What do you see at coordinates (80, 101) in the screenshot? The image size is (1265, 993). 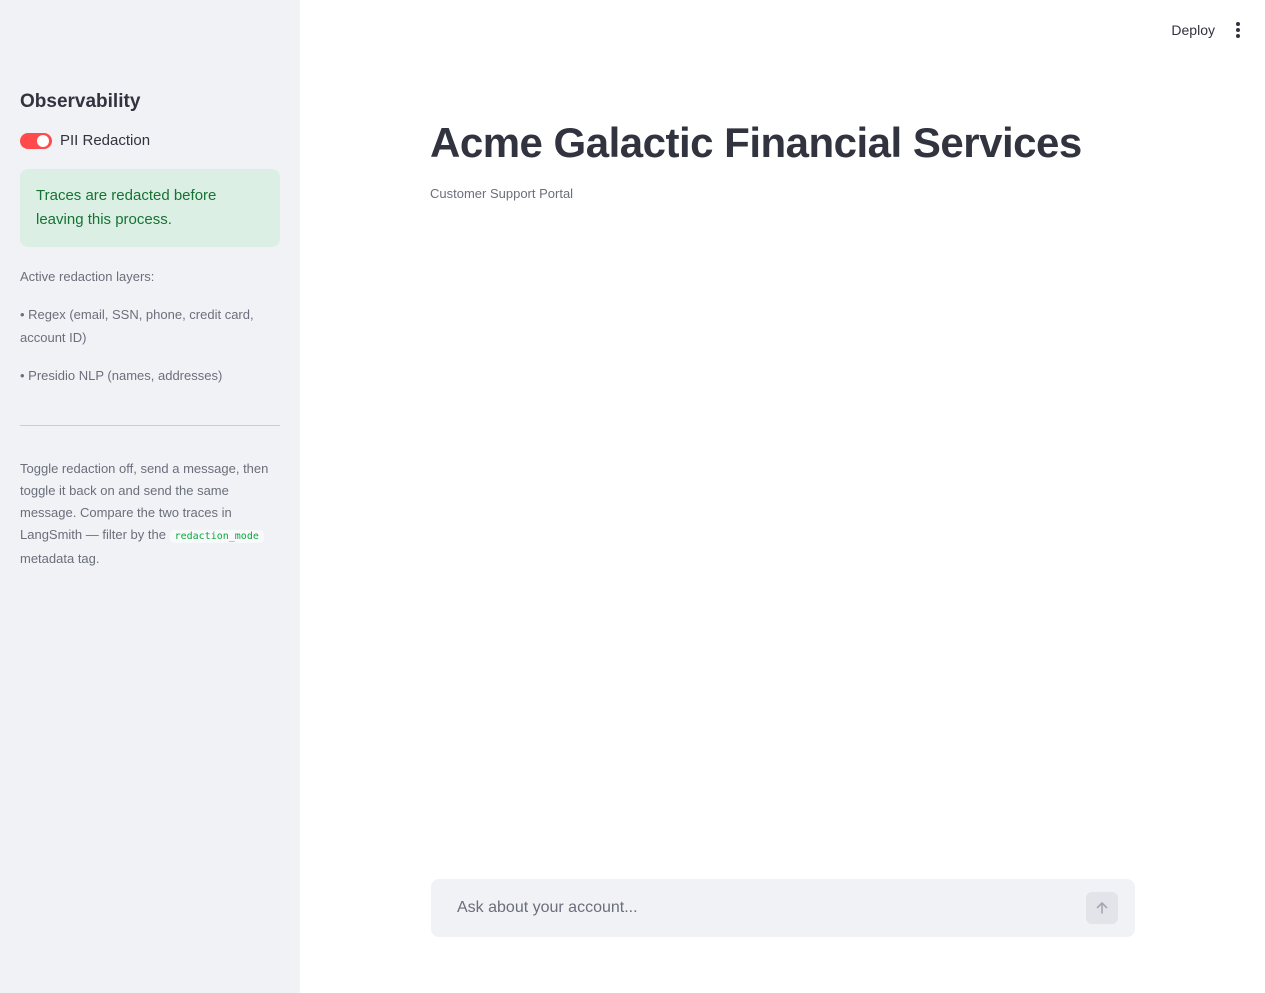 I see `sidebar-title: Observability` at bounding box center [80, 101].